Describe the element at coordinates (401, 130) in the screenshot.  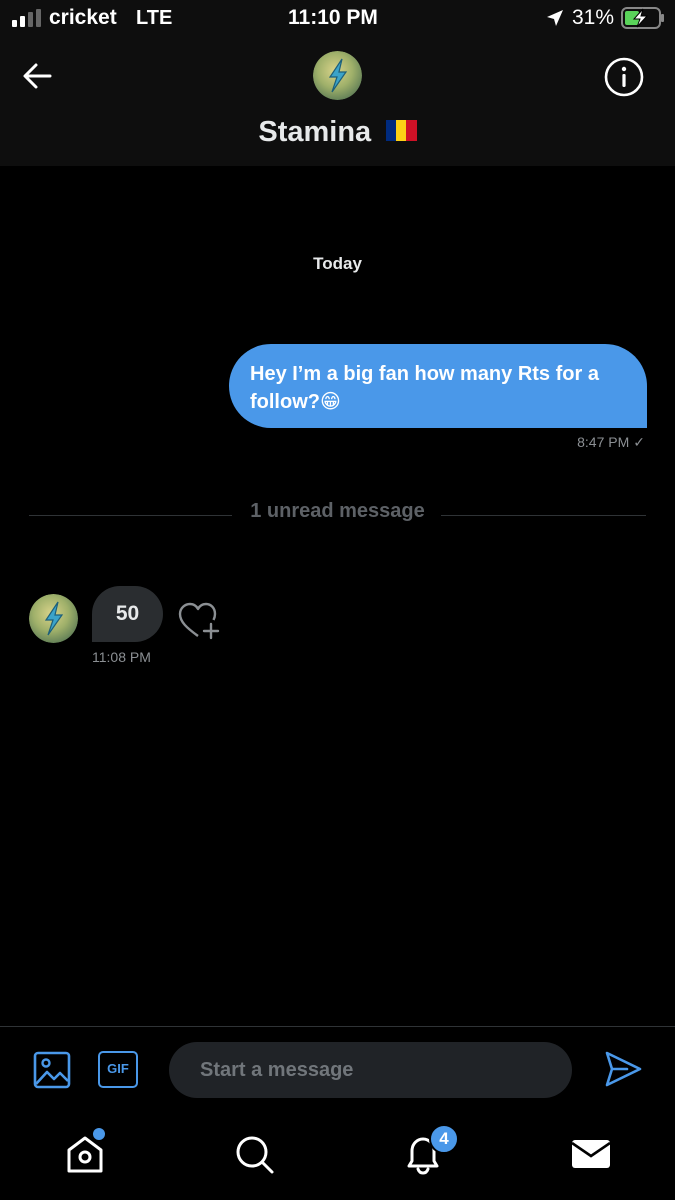
I see `romania-flag-icon` at that location.